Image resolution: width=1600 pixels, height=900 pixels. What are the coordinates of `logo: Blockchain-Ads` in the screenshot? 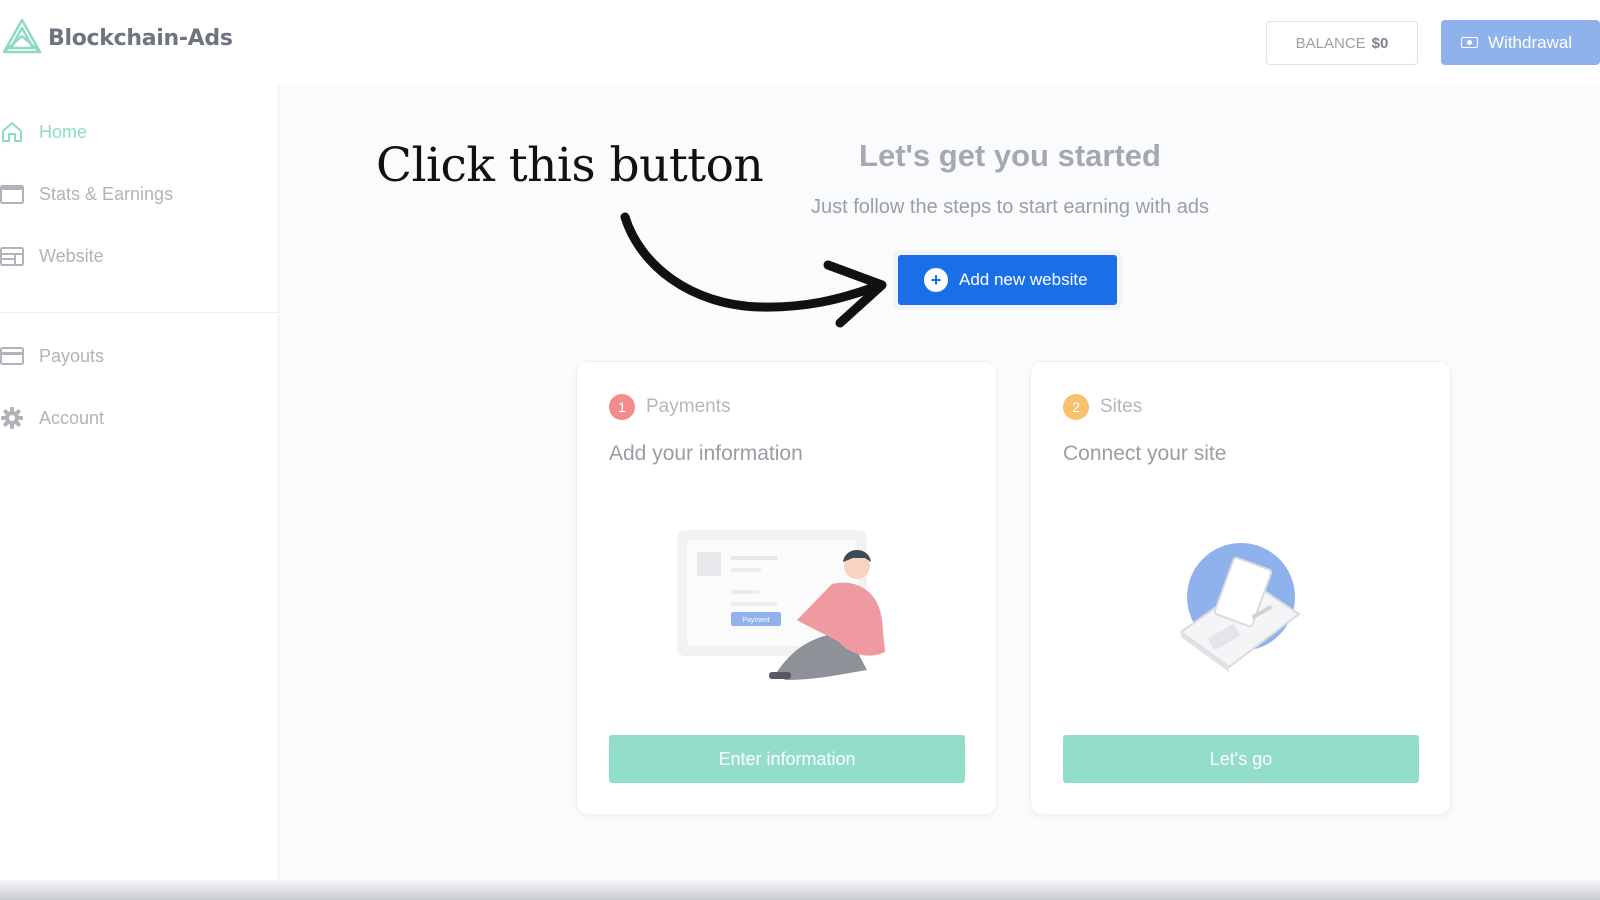 It's located at (116, 38).